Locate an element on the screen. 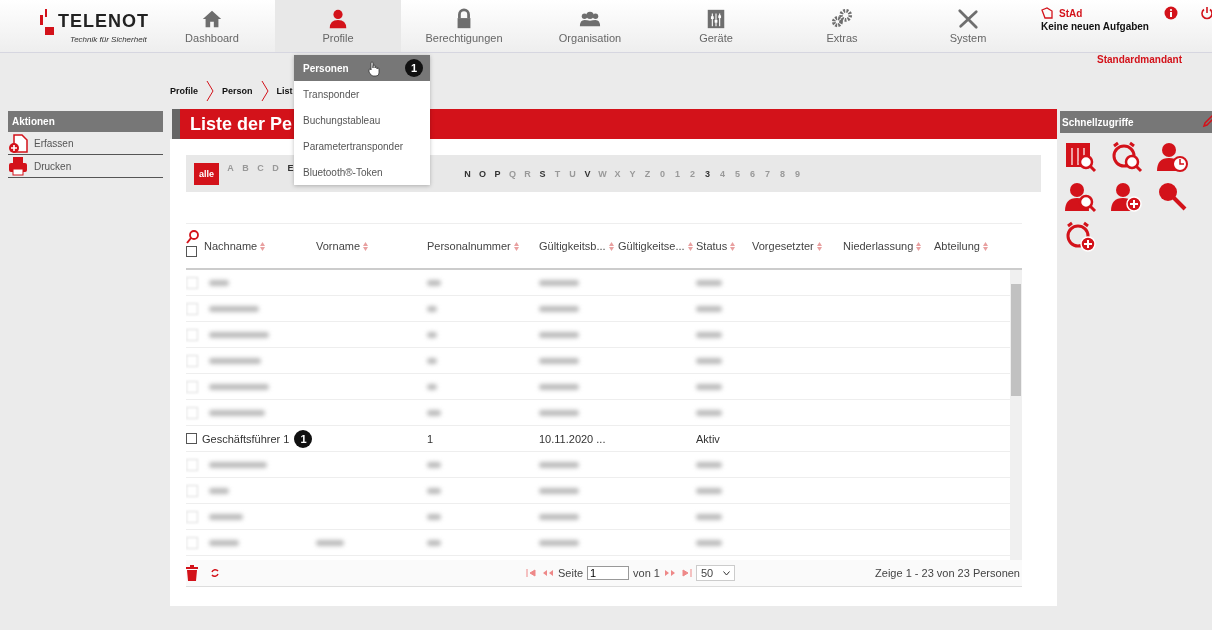  letter-filter: V is located at coordinates (587, 173).